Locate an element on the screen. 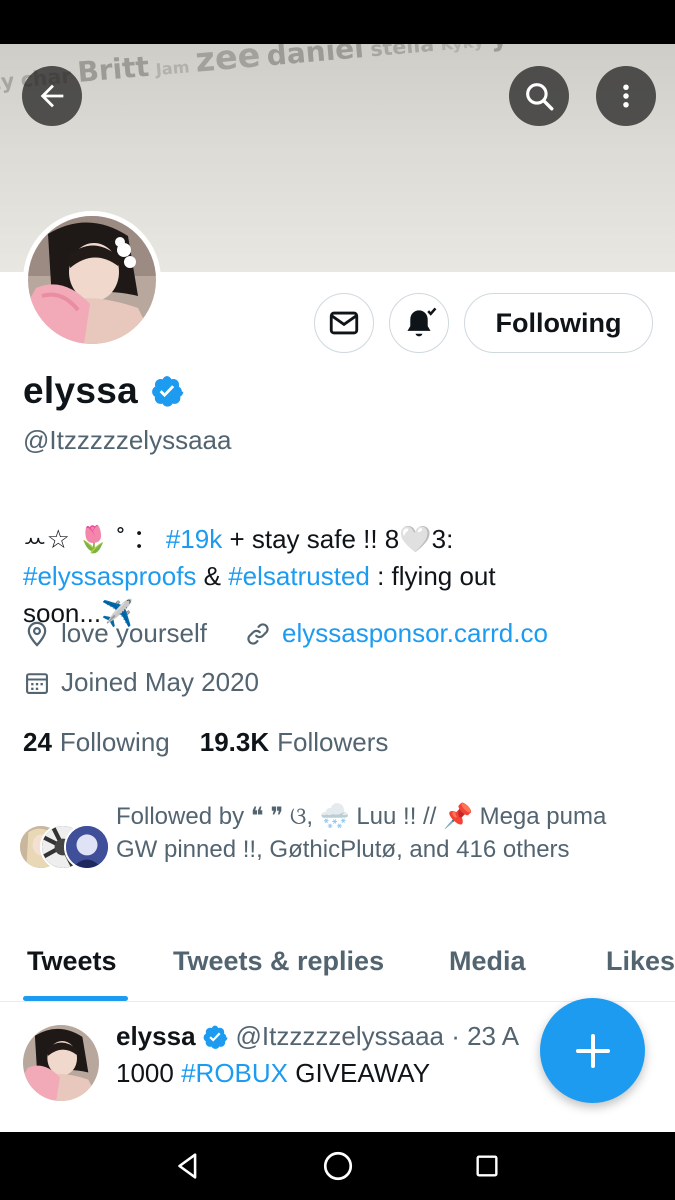  joined-row: Joined May 2020 is located at coordinates (141, 682).